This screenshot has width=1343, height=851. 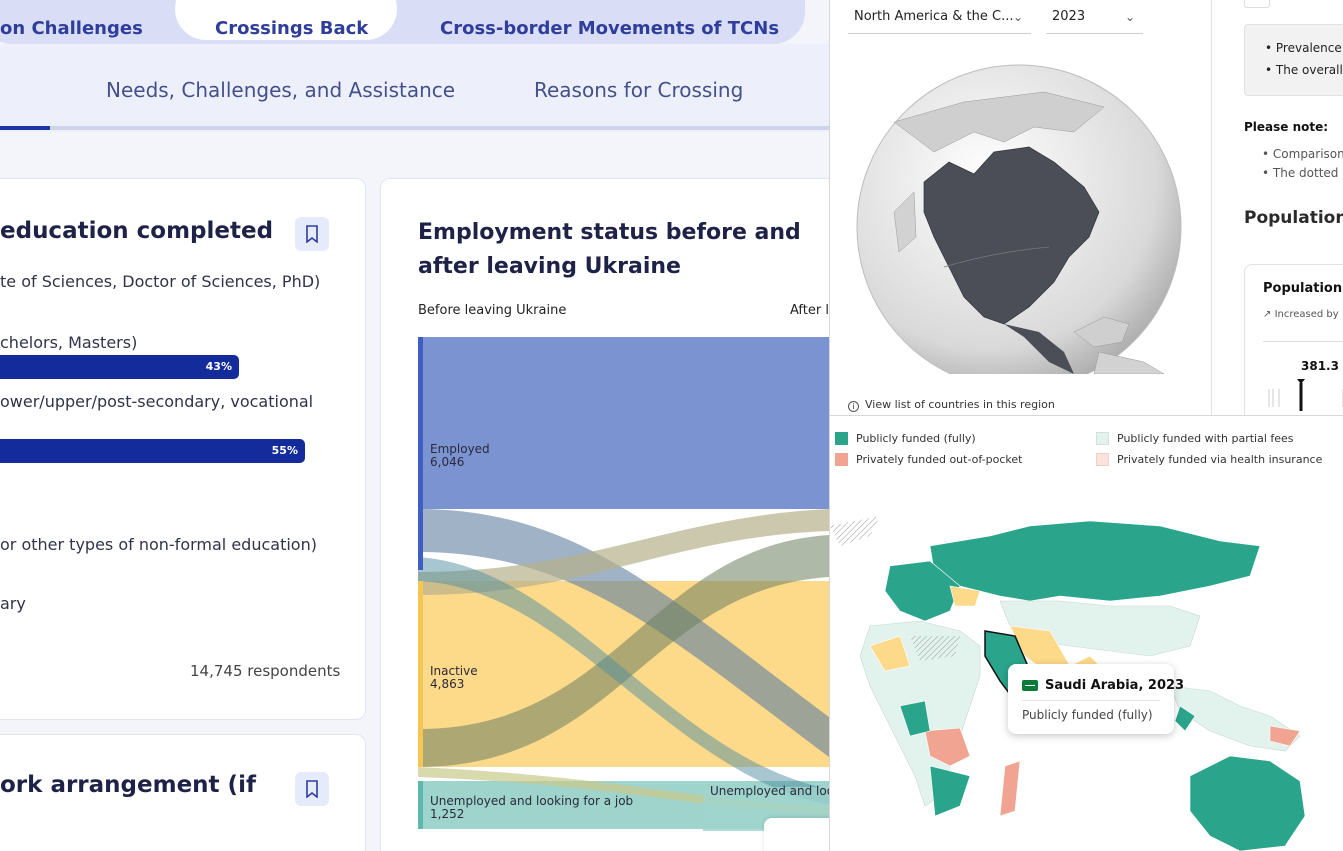 I want to click on saudi-flag-icon, so click(x=1030, y=685).